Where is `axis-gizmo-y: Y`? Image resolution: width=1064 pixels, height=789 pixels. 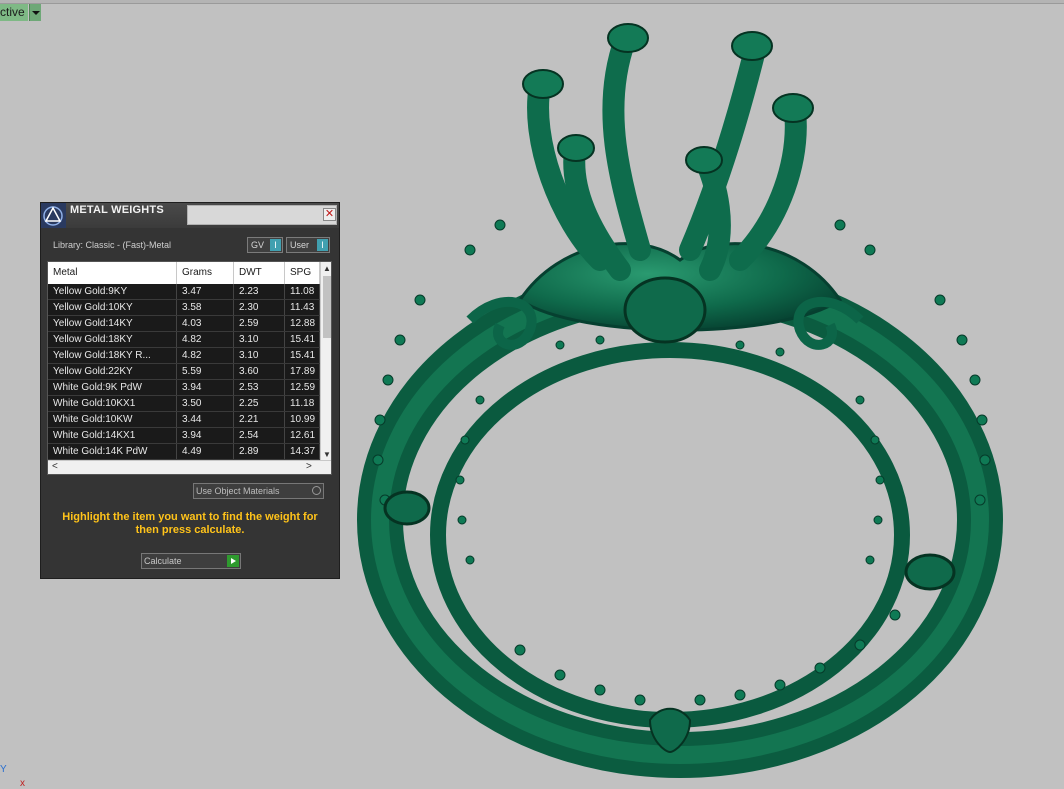
axis-gizmo-y: Y is located at coordinates (3, 769).